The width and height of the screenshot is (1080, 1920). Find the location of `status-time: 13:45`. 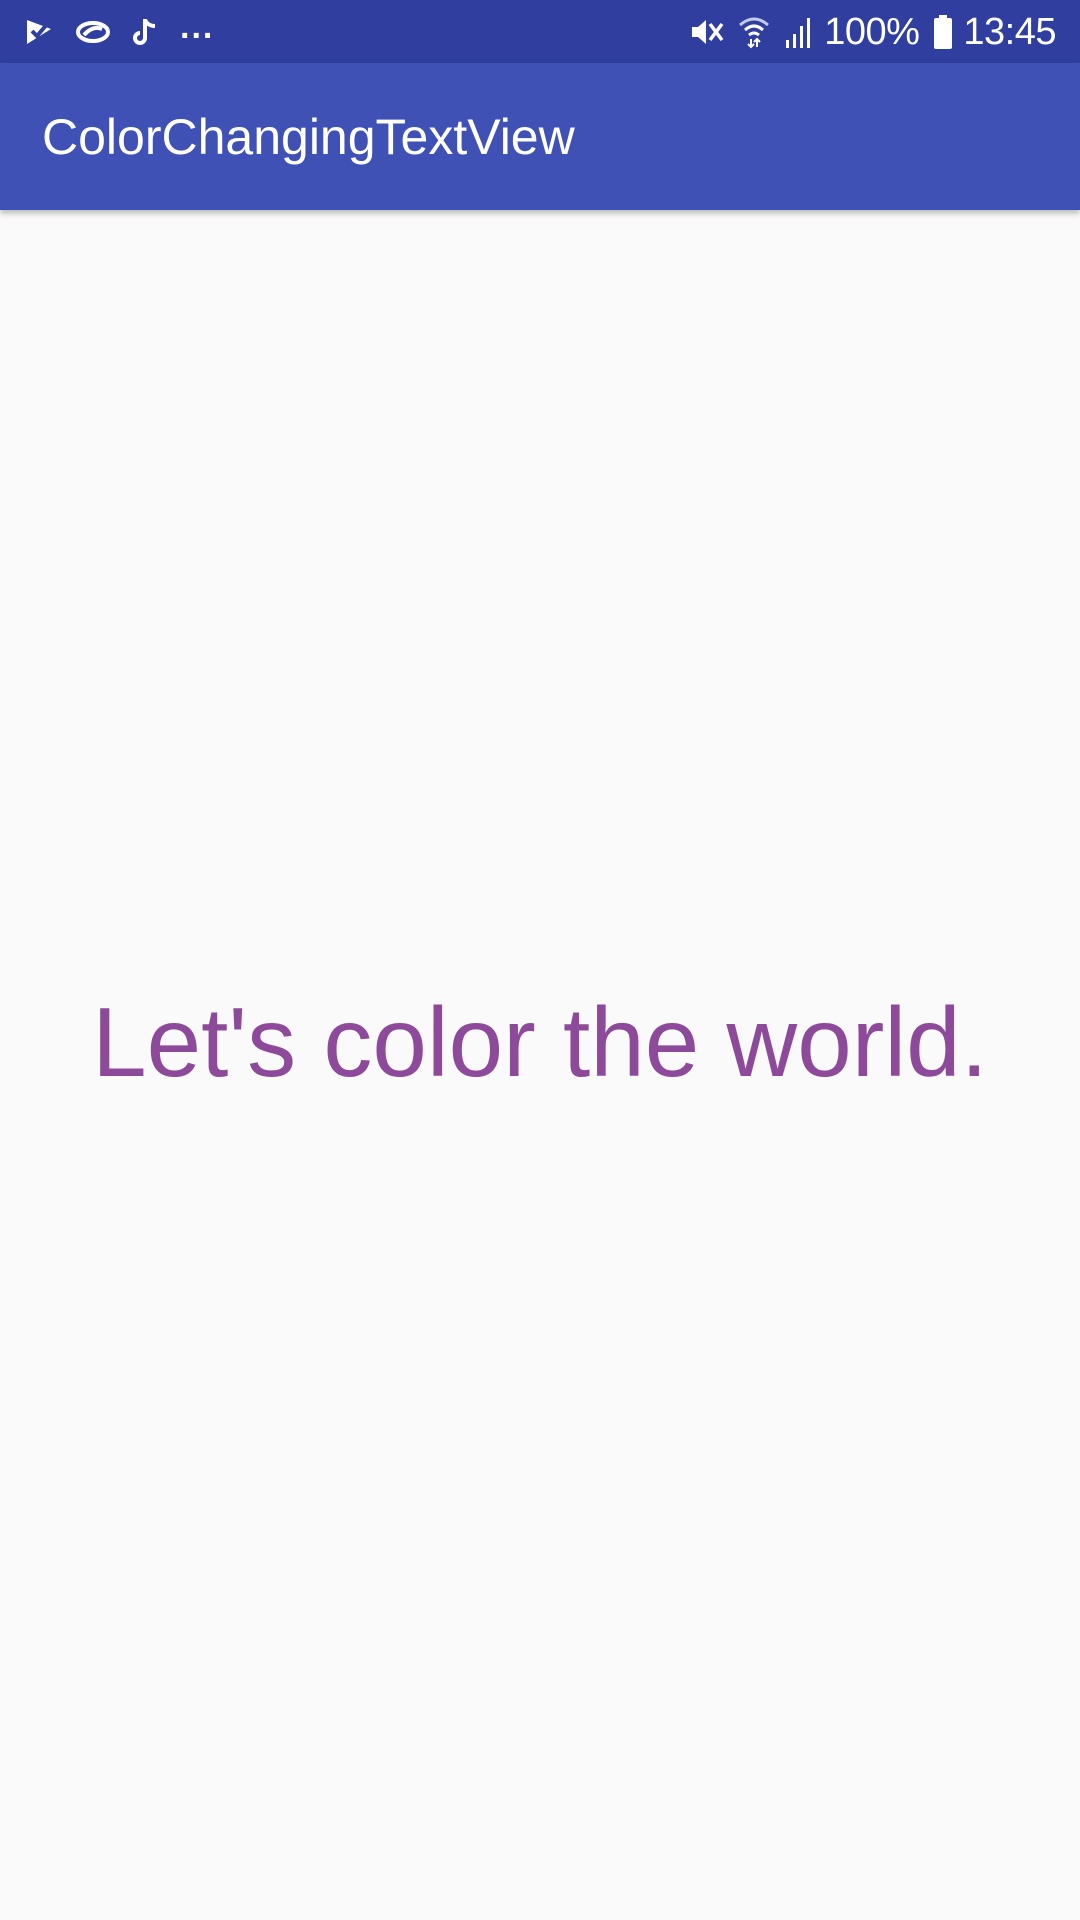

status-time: 13:45 is located at coordinates (1009, 31).